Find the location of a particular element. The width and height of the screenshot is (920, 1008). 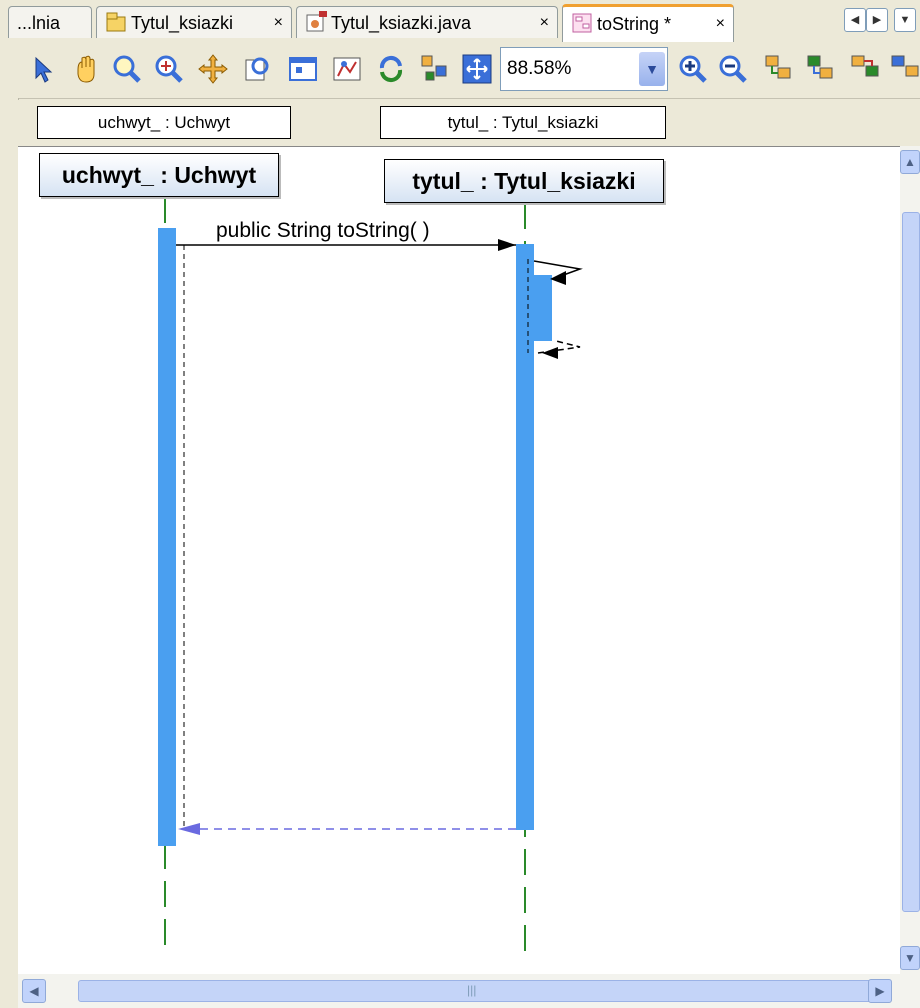

move-icon is located at coordinates (213, 69).